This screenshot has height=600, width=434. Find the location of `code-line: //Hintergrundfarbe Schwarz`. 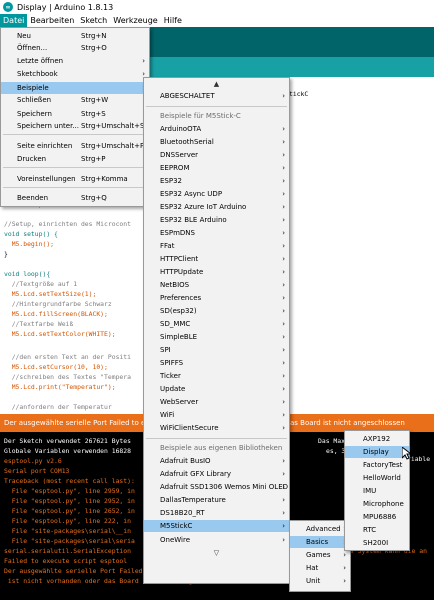

code-line: //Hintergrundfarbe Schwarz is located at coordinates (58, 304).